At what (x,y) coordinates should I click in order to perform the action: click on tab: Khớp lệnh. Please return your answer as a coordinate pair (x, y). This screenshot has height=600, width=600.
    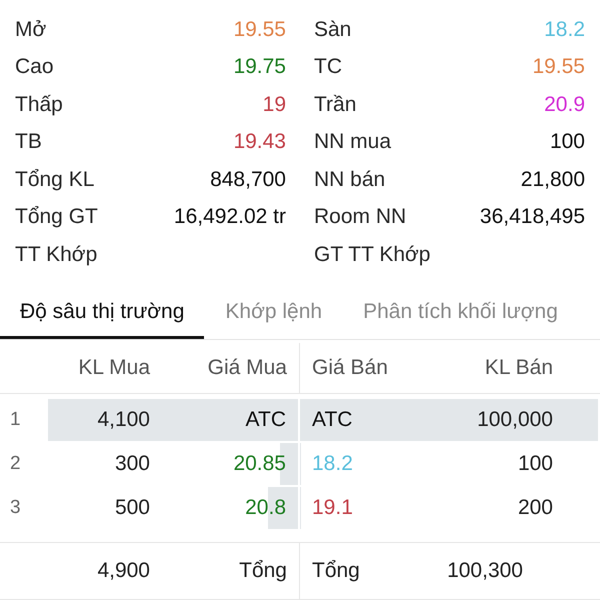
    Looking at the image, I should click on (274, 315).